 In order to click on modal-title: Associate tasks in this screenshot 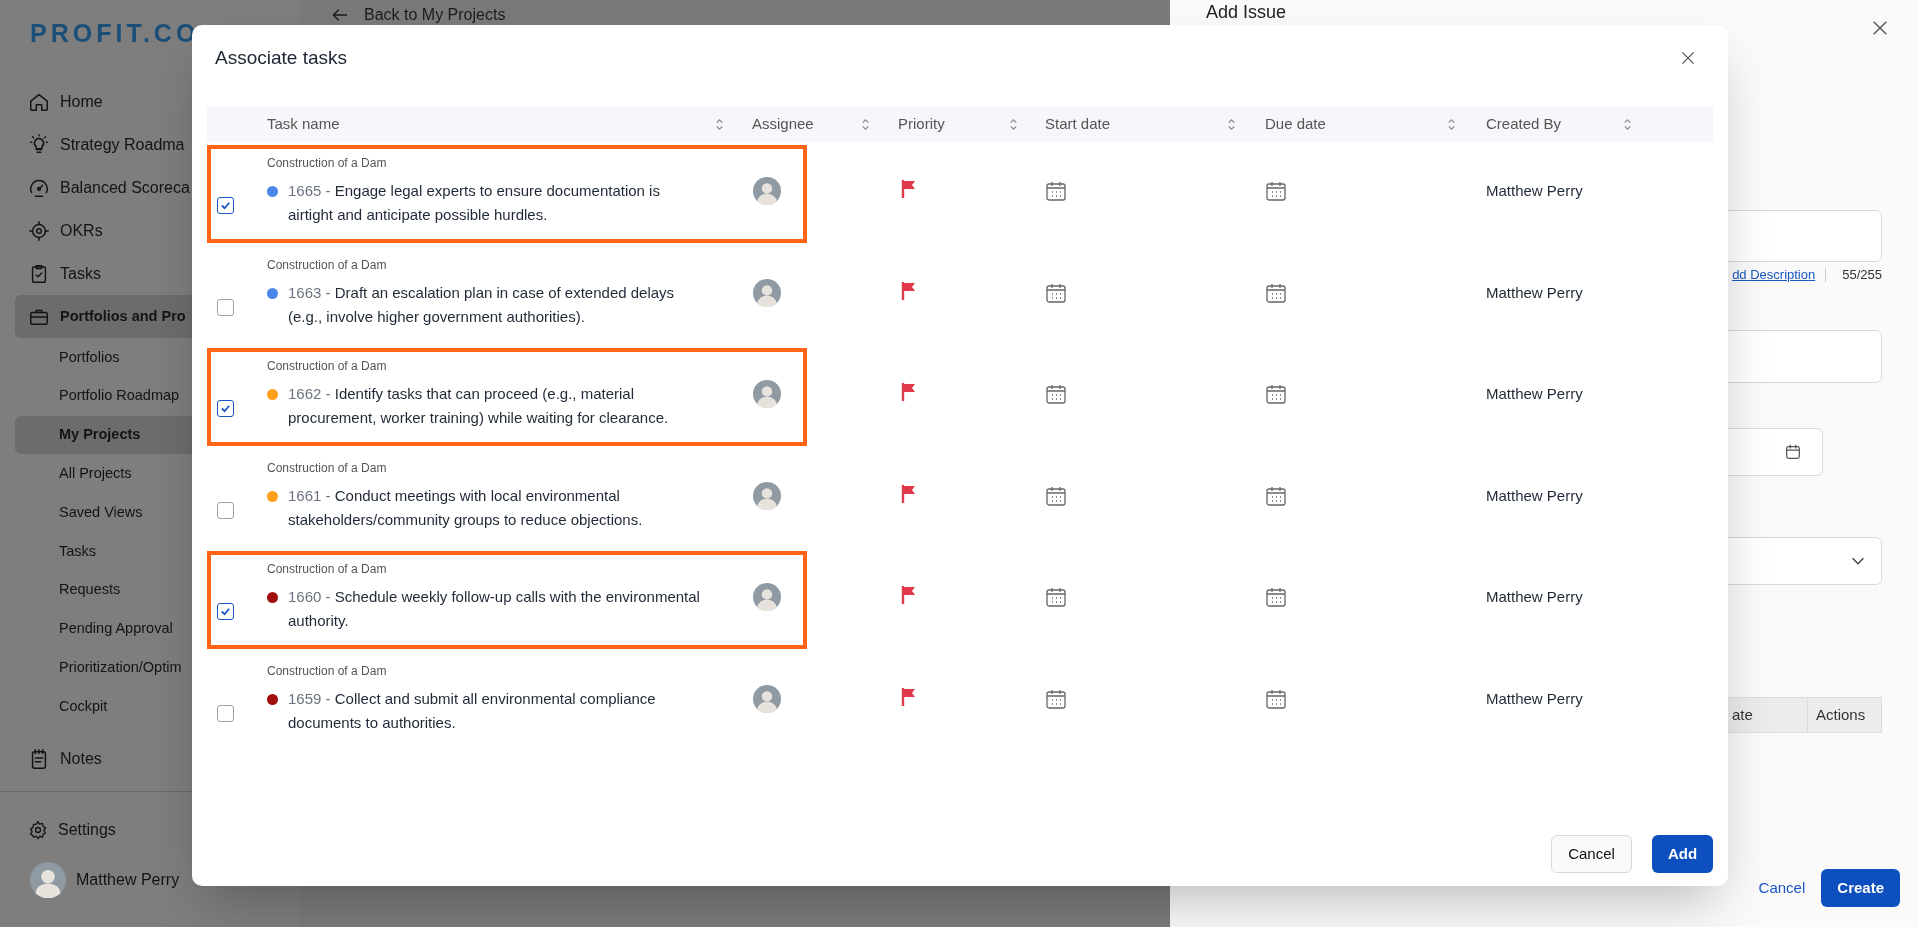, I will do `click(281, 57)`.